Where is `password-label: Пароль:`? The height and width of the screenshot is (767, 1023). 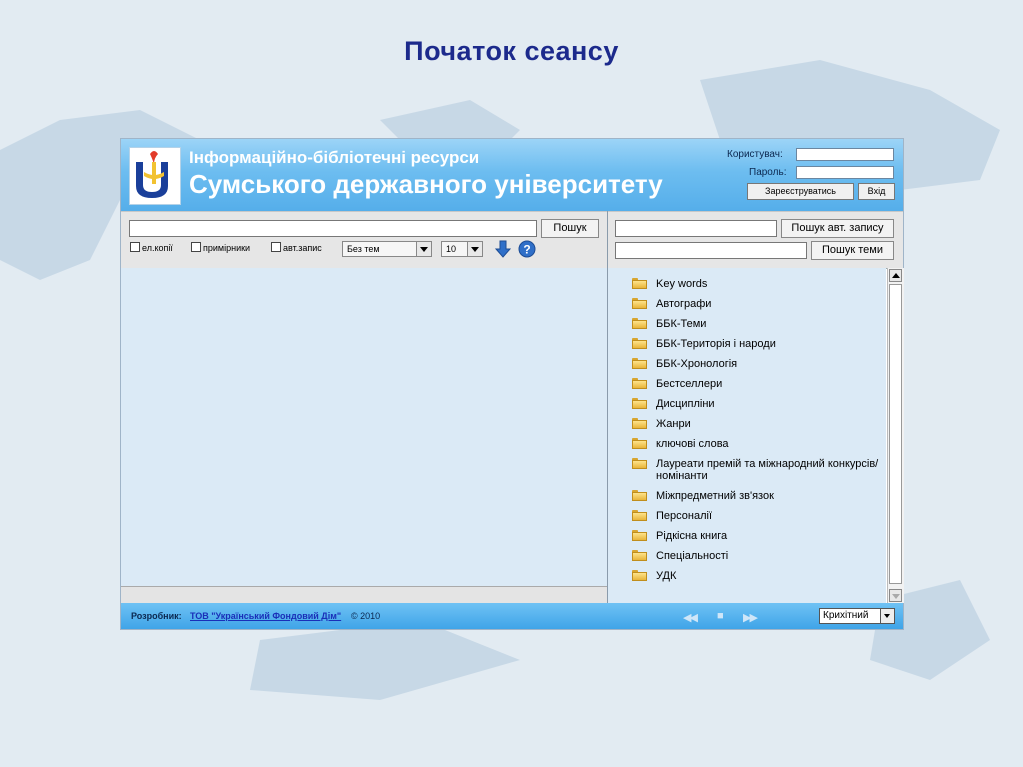 password-label: Пароль: is located at coordinates (768, 172).